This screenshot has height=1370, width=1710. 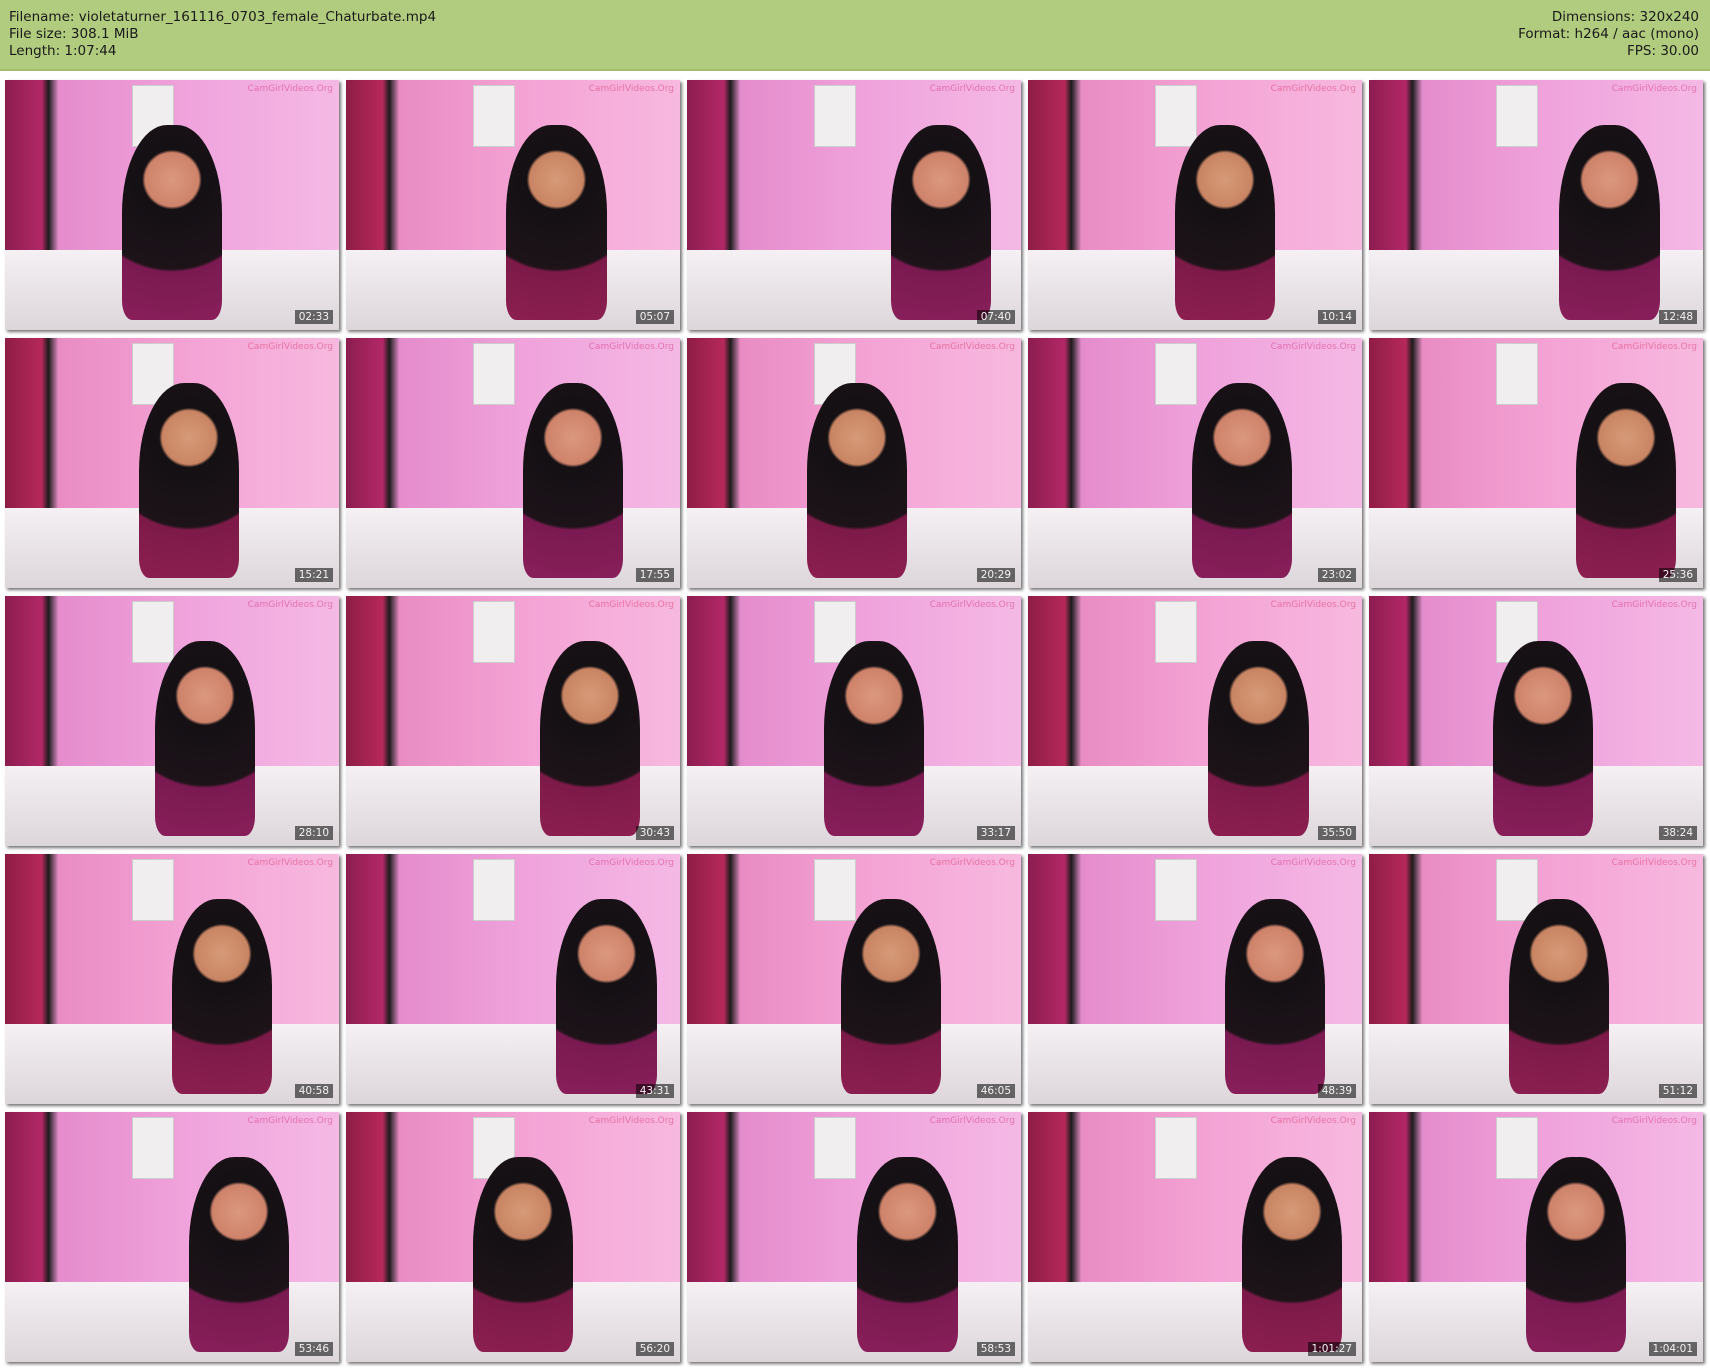 What do you see at coordinates (513, 979) in the screenshot?
I see `video-thumbnail: CamGirlVideos.Org 43:31` at bounding box center [513, 979].